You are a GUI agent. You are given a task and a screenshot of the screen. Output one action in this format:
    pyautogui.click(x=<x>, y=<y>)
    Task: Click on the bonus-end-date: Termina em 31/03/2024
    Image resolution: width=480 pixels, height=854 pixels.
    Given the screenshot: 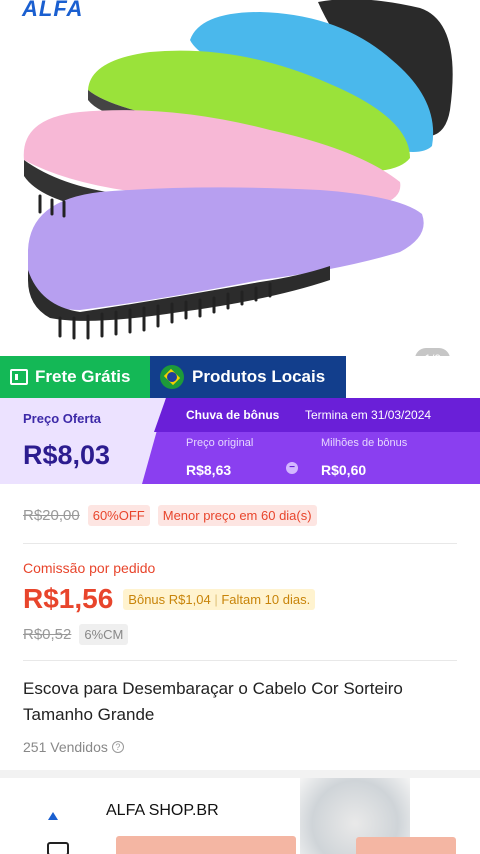 What is the action you would take?
    pyautogui.click(x=368, y=415)
    